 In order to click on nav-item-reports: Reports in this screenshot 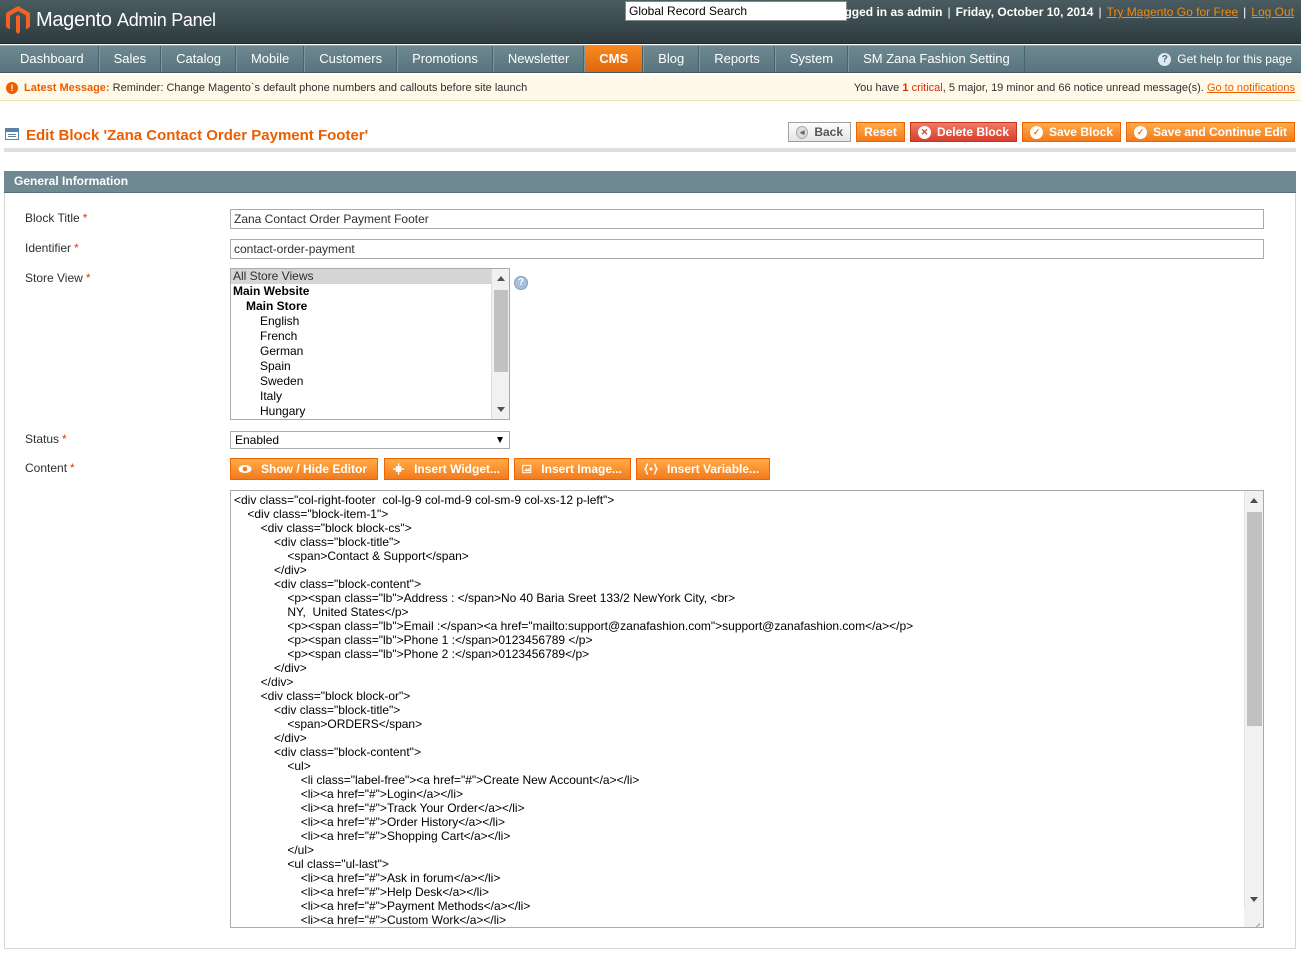, I will do `click(737, 59)`.